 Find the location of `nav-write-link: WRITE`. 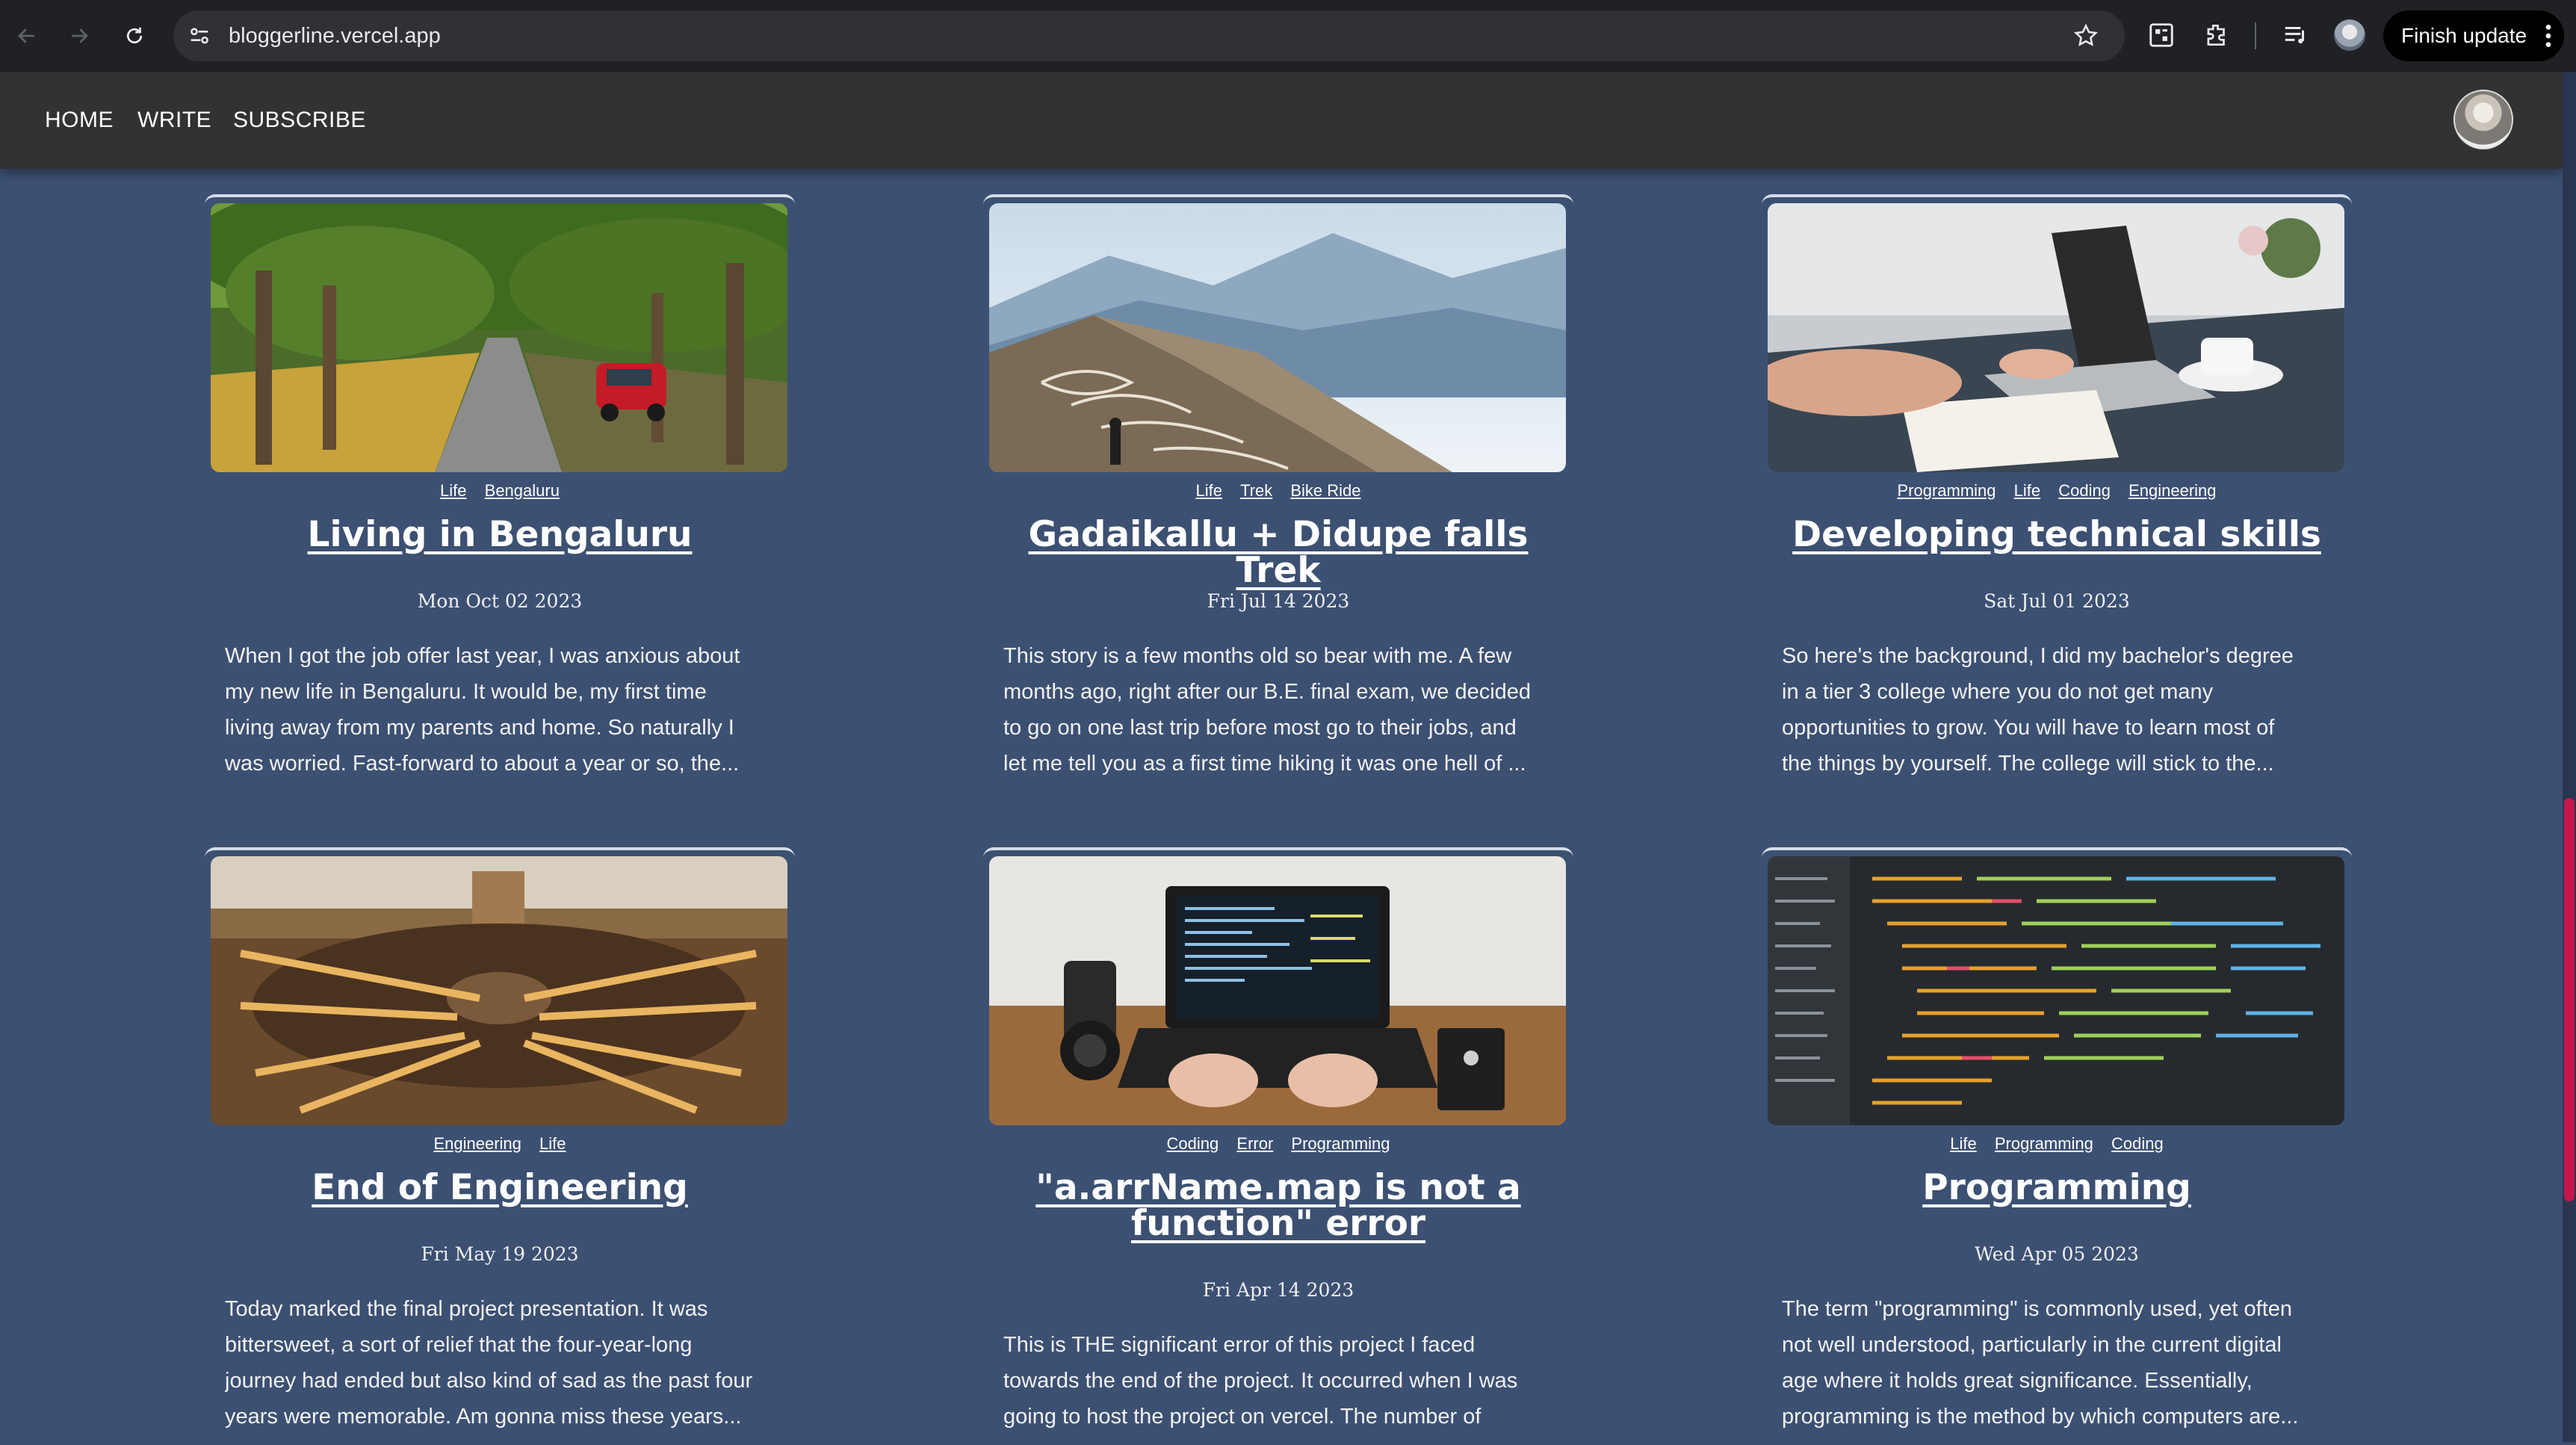

nav-write-link: WRITE is located at coordinates (174, 121).